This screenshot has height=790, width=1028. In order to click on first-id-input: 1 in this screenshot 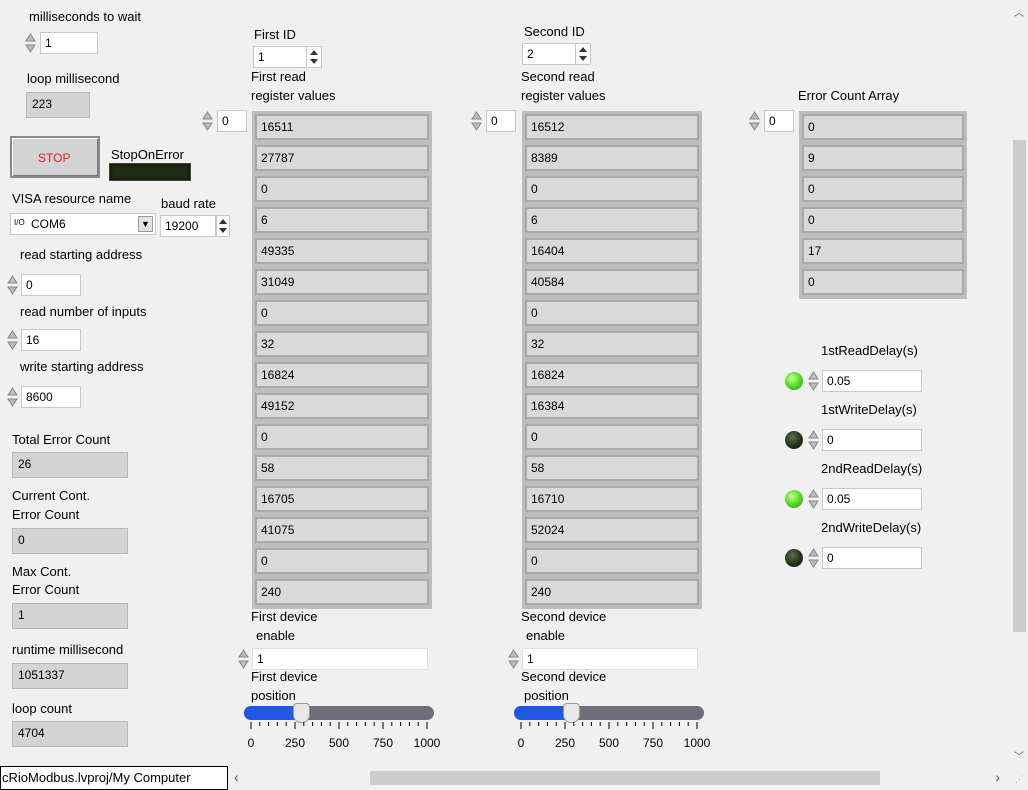, I will do `click(280, 57)`.